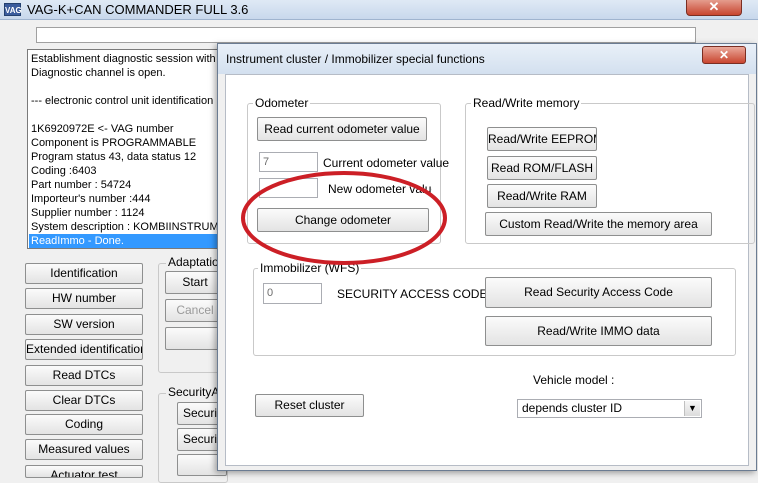  What do you see at coordinates (84, 298) in the screenshot?
I see `side-button-hw-number: HW number` at bounding box center [84, 298].